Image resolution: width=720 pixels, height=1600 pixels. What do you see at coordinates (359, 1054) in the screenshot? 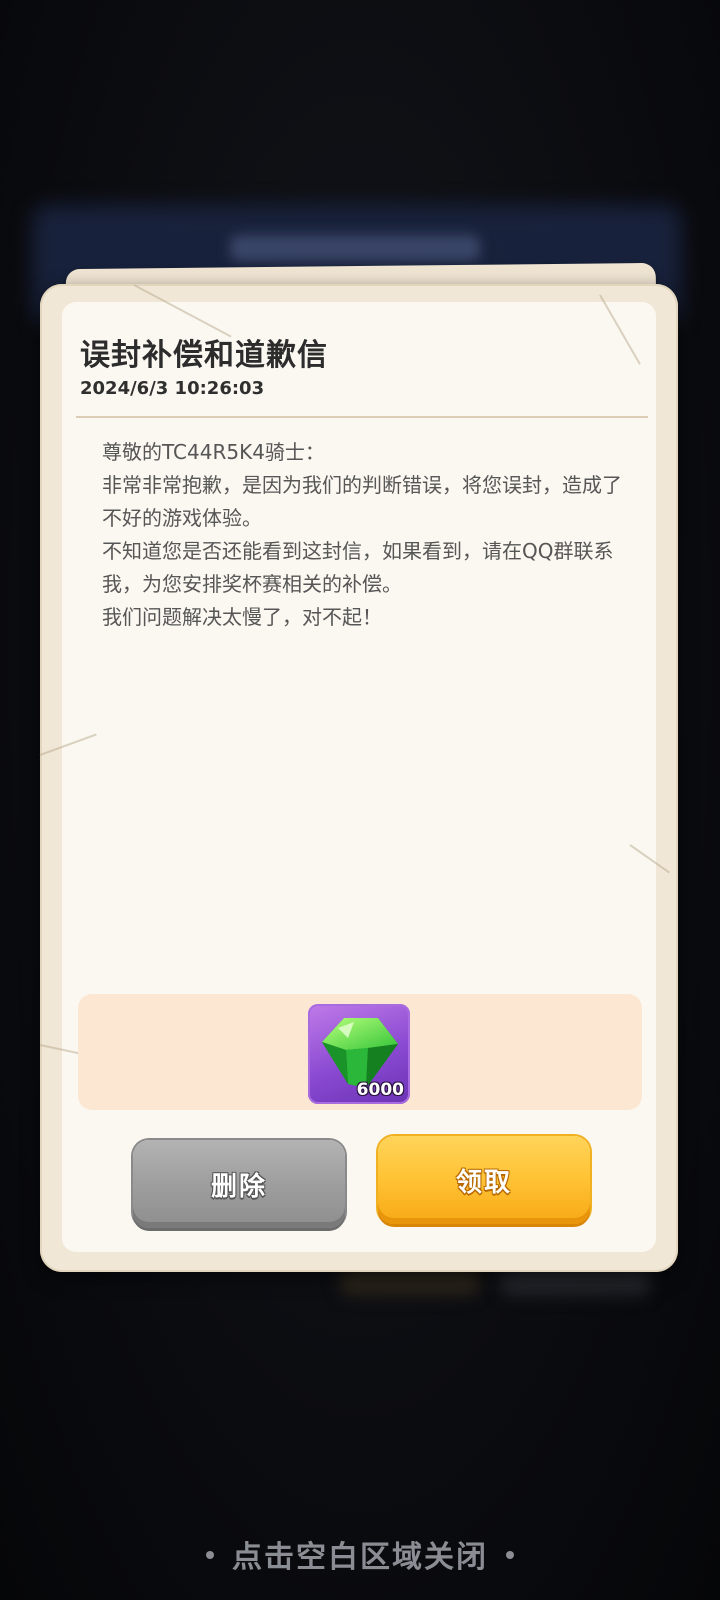
I see `reward-item-gem: 6000` at bounding box center [359, 1054].